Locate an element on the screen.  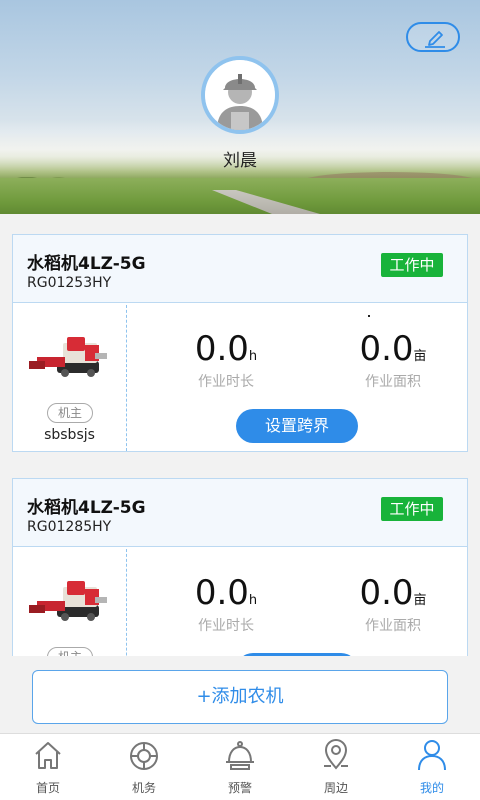
edit-profile-button is located at coordinates (433, 37).